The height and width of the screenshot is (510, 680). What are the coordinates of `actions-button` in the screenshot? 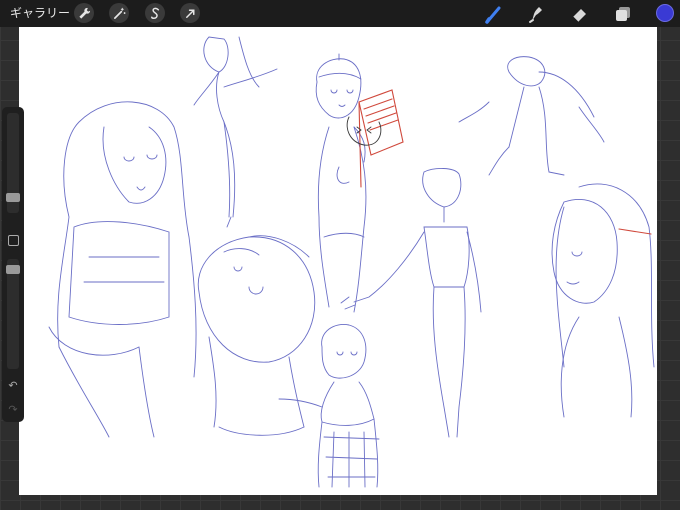 It's located at (84, 13).